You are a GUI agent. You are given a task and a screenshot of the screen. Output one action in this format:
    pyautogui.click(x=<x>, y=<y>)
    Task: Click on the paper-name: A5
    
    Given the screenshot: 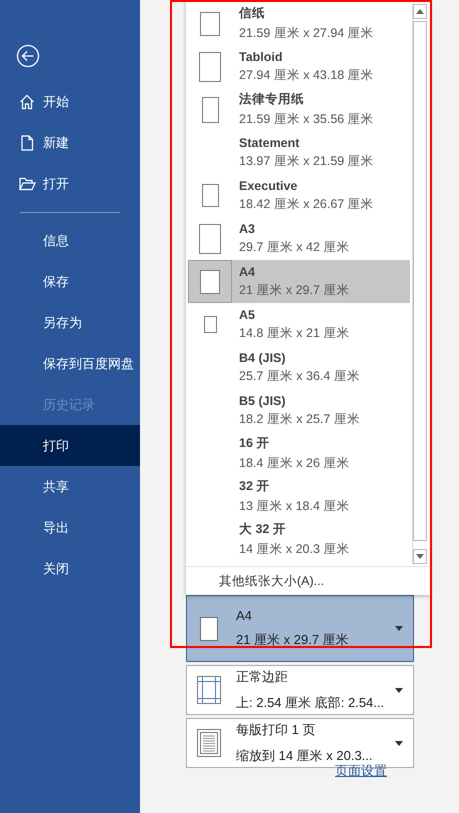 What is the action you would take?
    pyautogui.click(x=247, y=315)
    